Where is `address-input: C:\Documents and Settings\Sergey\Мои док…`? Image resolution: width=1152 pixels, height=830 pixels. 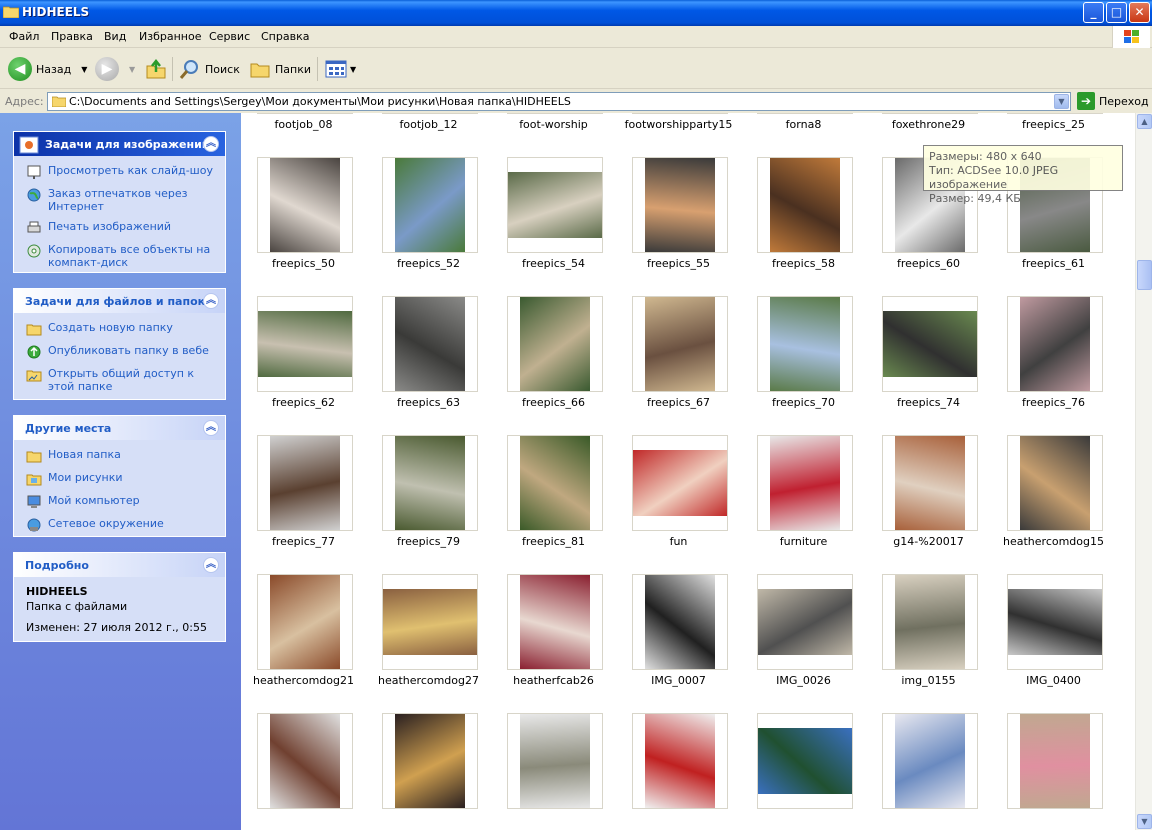 address-input: C:\Documents and Settings\Sergey\Мои док… is located at coordinates (559, 101).